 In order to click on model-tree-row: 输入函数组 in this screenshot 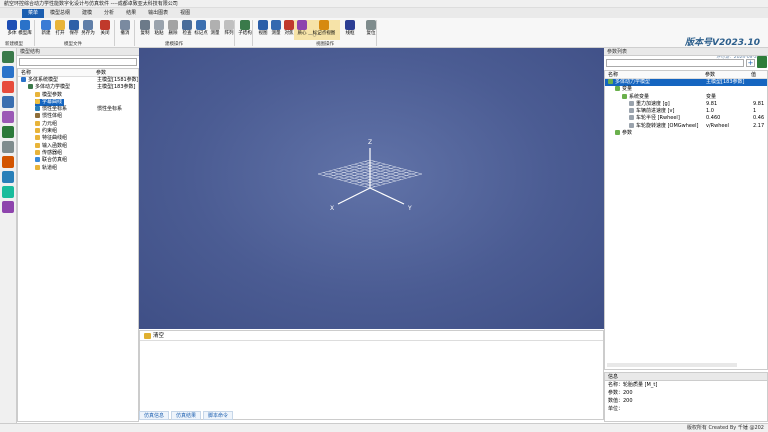, I will do `click(78, 146)`.